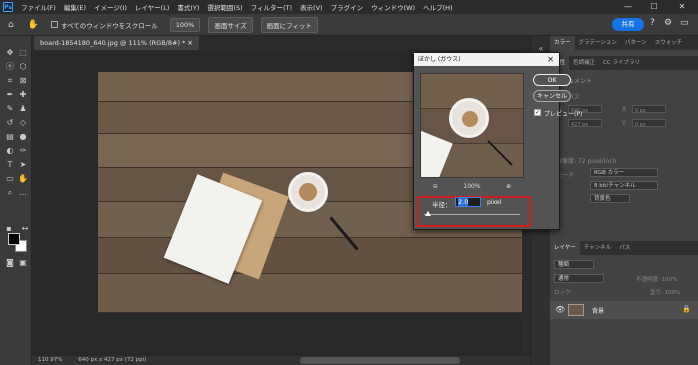  What do you see at coordinates (11, 25) in the screenshot?
I see `home-icon: ⌂` at bounding box center [11, 25].